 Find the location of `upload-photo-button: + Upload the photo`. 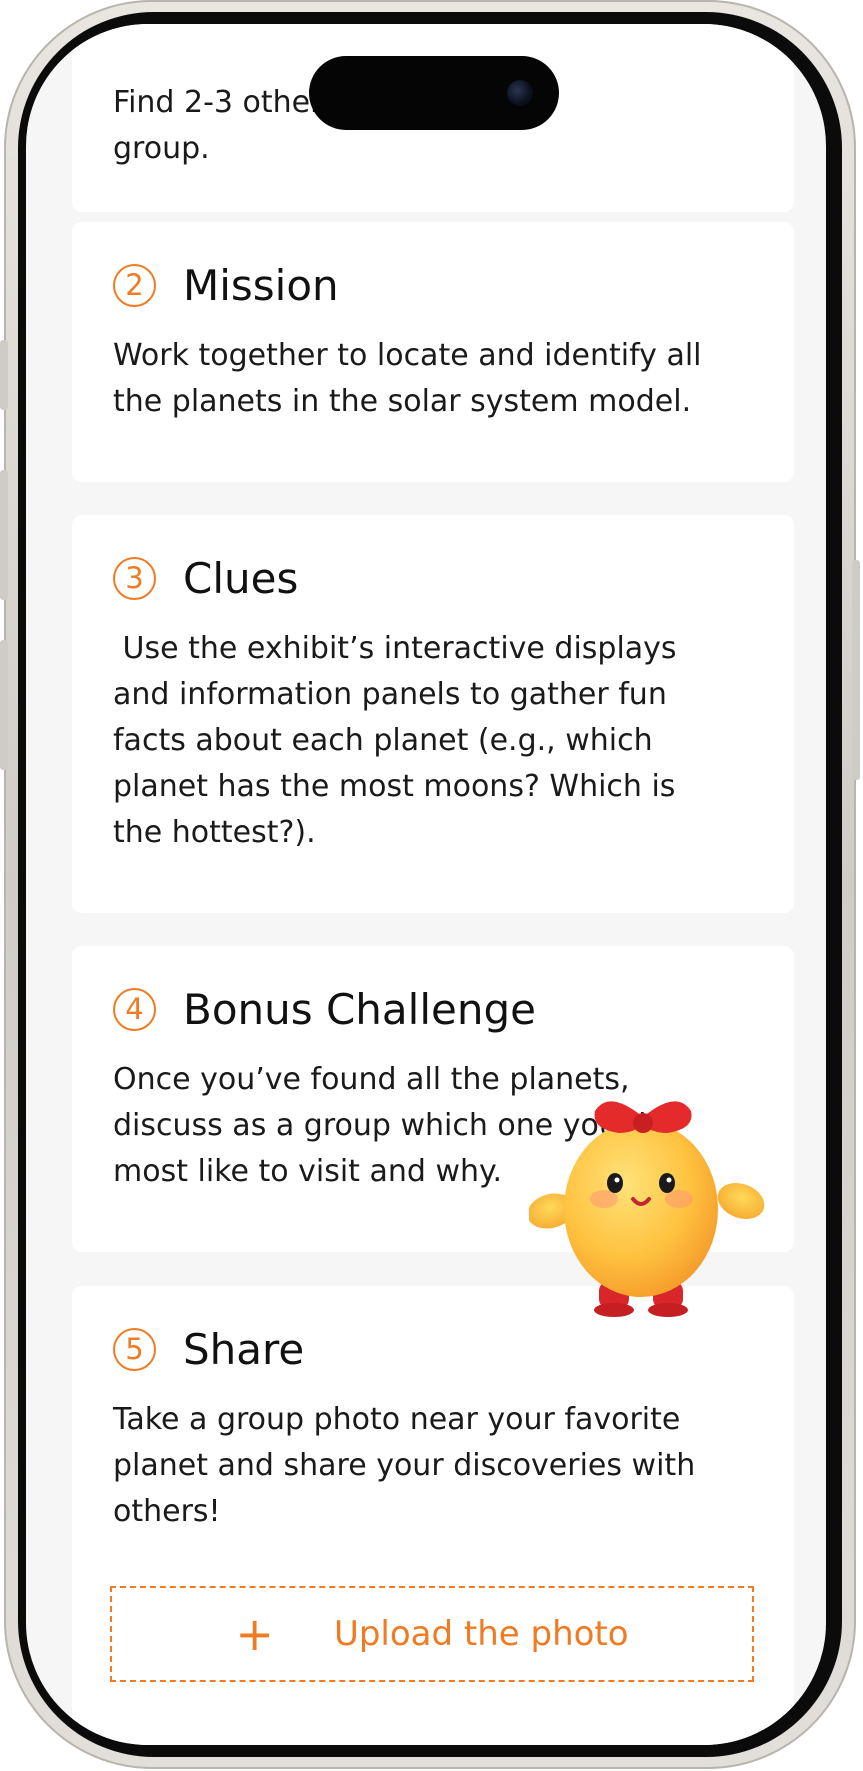

upload-photo-button: + Upload the photo is located at coordinates (432, 1634).